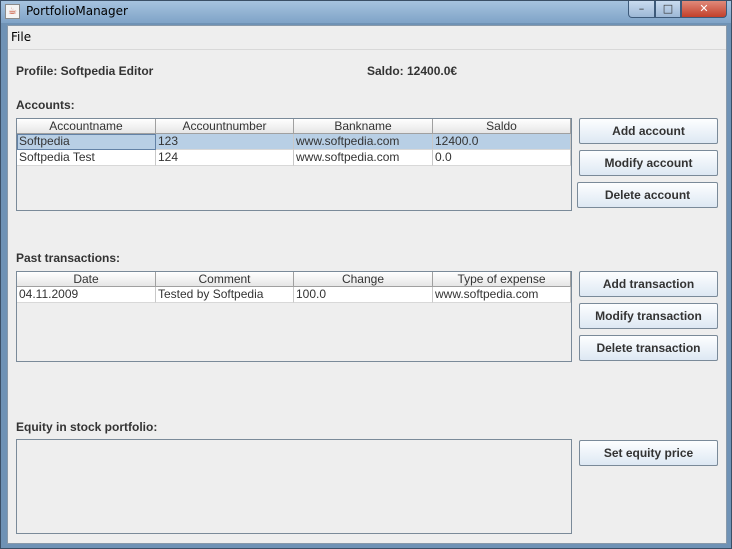 The width and height of the screenshot is (732, 549). Describe the element at coordinates (502, 158) in the screenshot. I see `table-cell: 0.0` at that location.